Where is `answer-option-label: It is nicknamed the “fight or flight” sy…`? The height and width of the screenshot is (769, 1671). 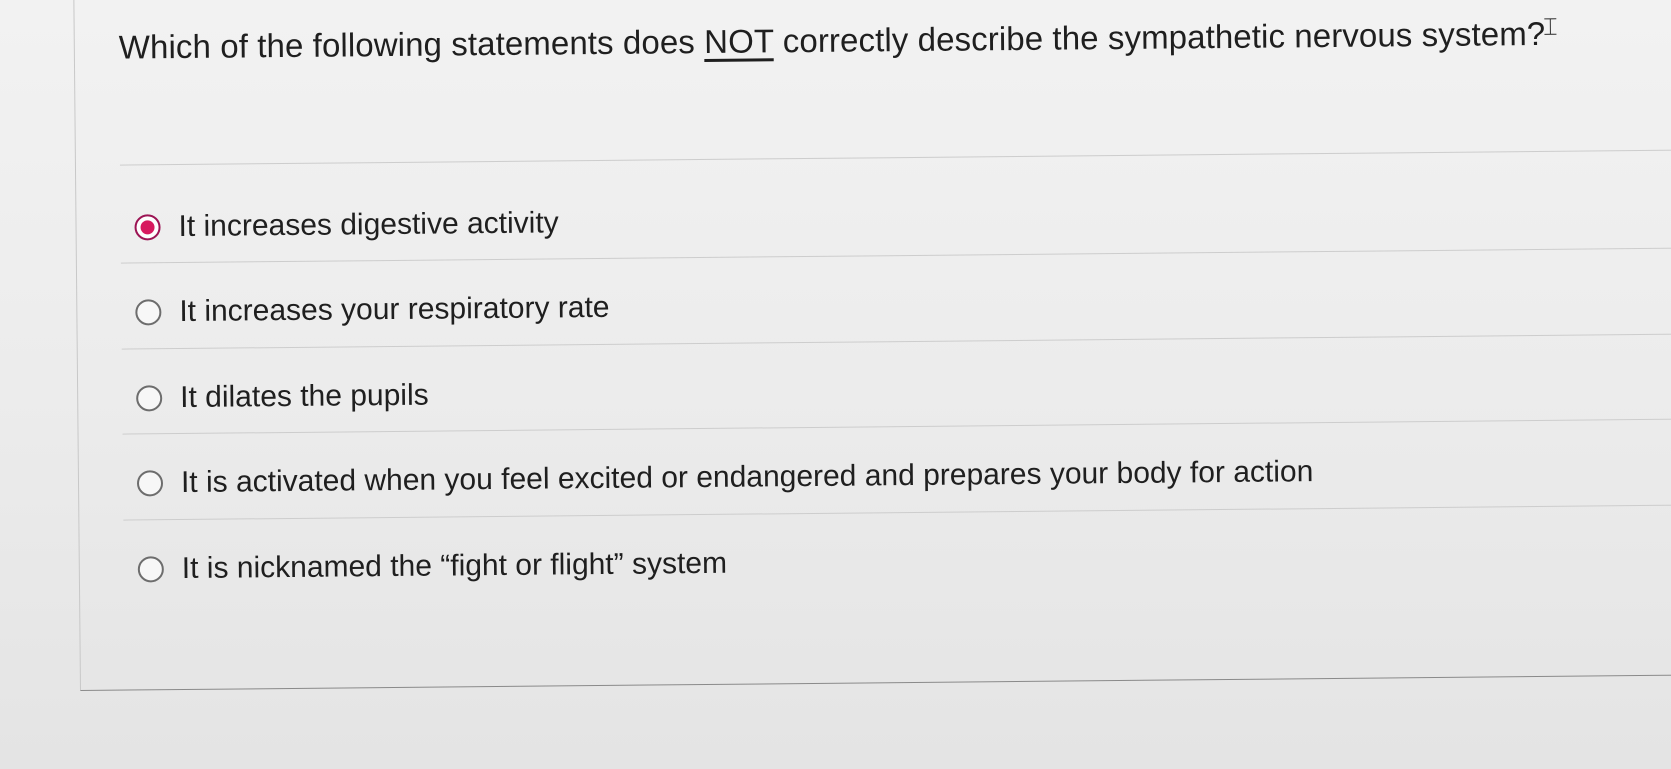 answer-option-label: It is nicknamed the “fight or flight” sy… is located at coordinates (454, 566).